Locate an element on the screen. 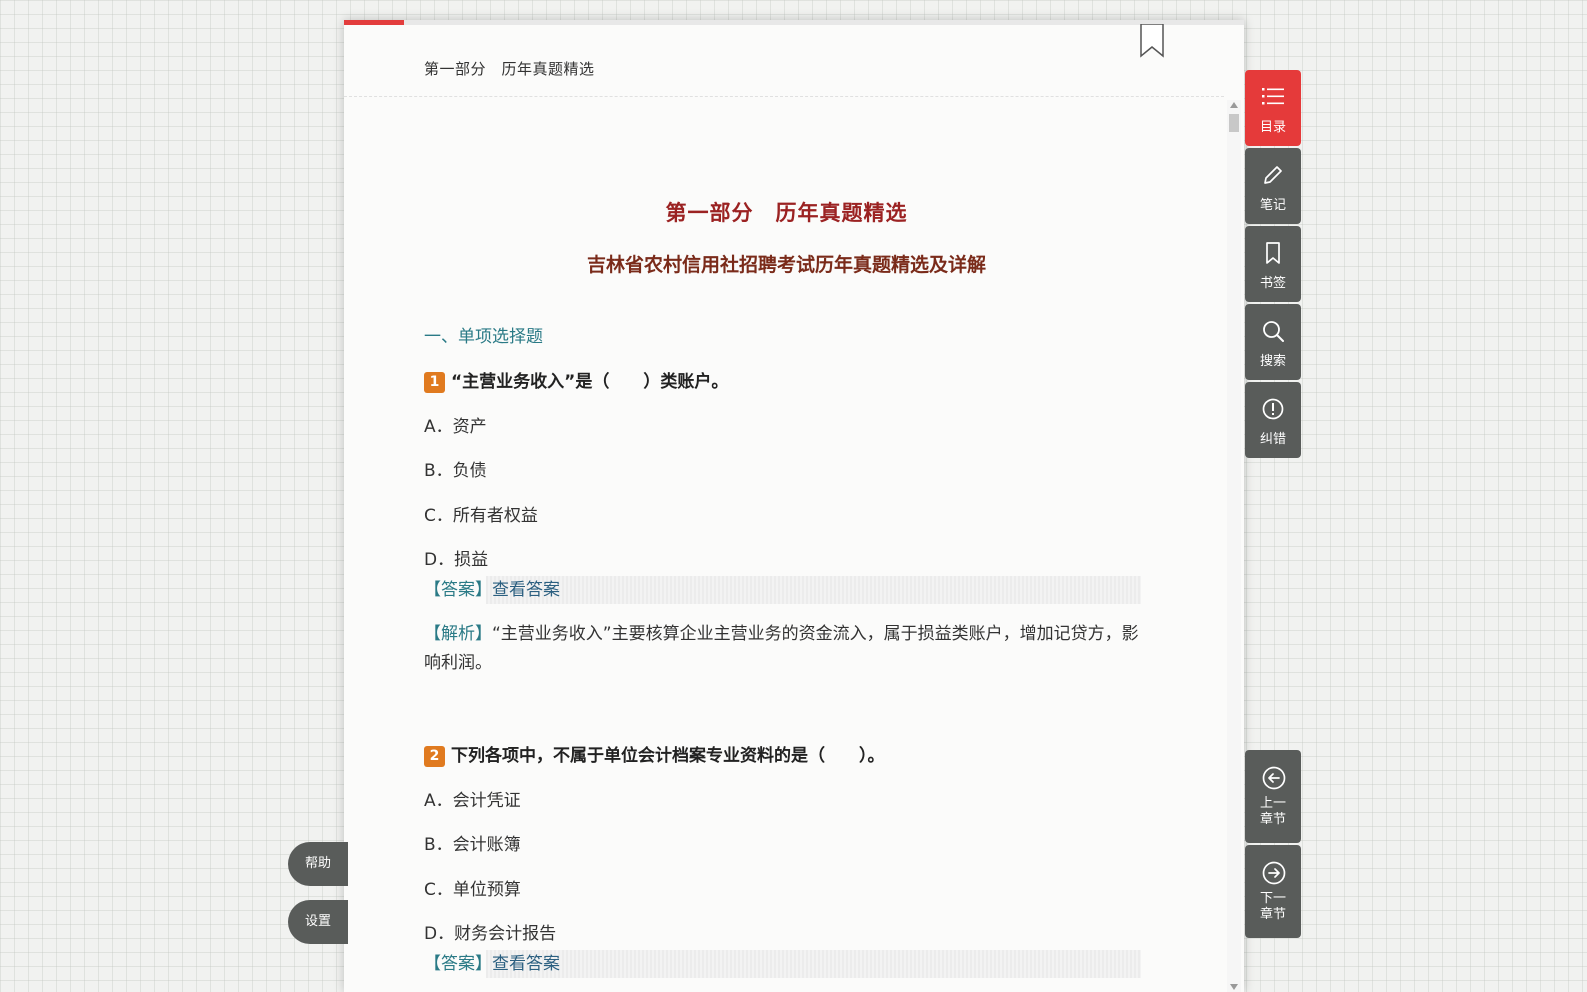 This screenshot has width=1587, height=992. prev-chapter-label-line2: 章节 is located at coordinates (1272, 819).